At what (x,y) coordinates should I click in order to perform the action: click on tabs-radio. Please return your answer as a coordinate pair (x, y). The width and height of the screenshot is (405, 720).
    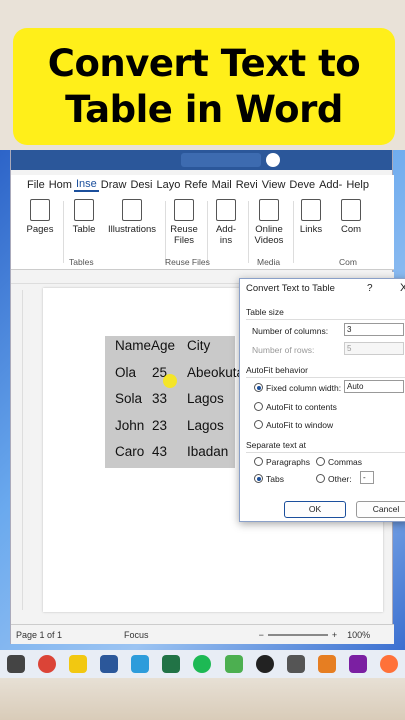
    Looking at the image, I should click on (258, 478).